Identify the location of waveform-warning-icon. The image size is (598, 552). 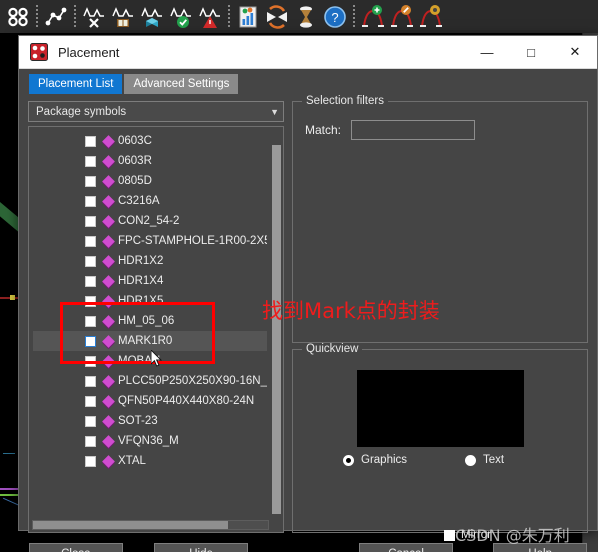
(209, 16).